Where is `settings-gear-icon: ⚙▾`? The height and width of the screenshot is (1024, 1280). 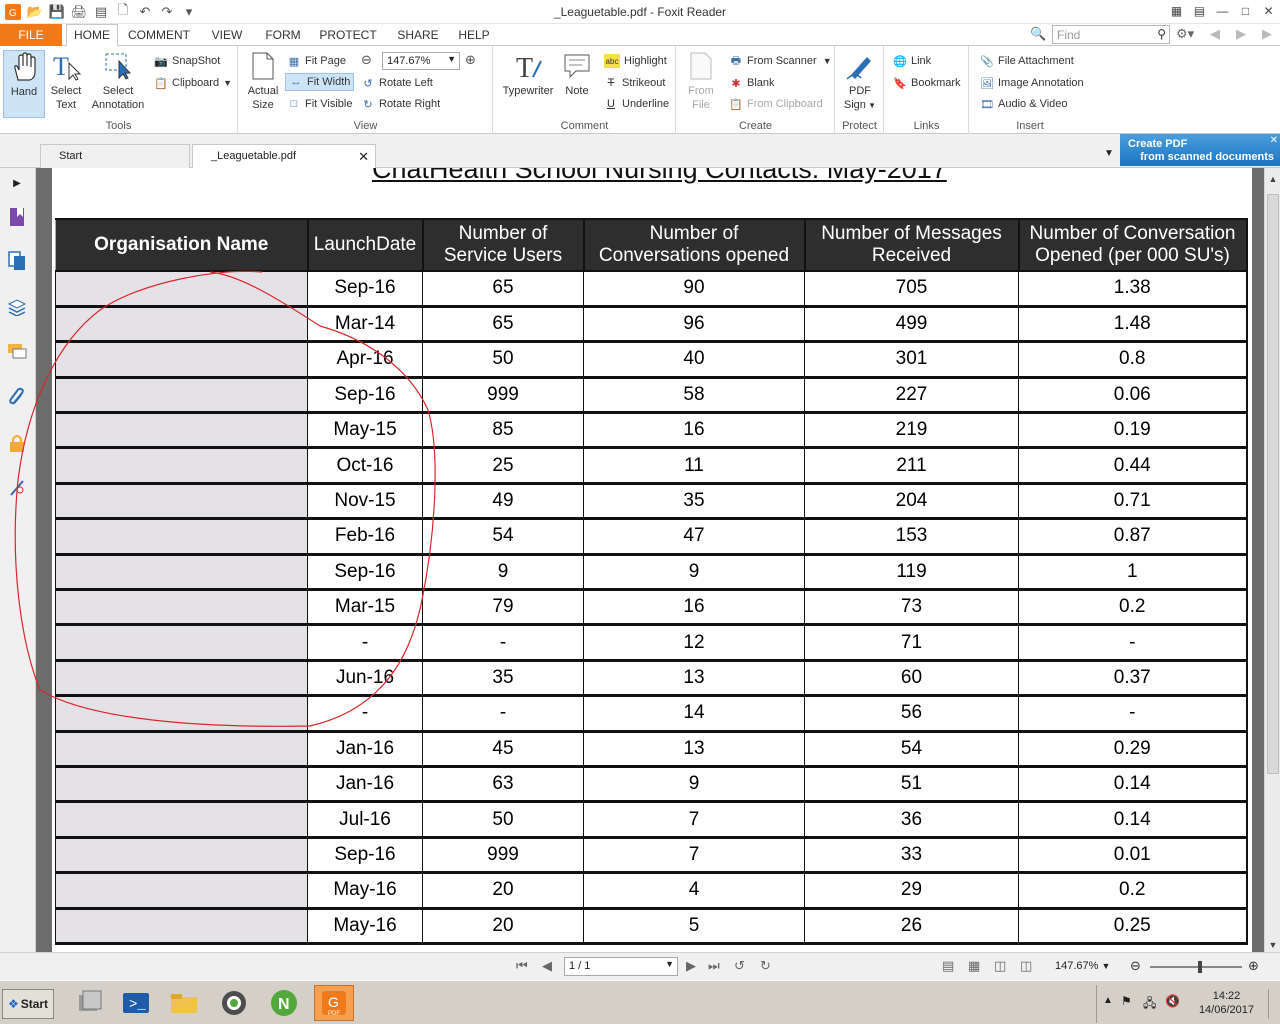 settings-gear-icon: ⚙▾ is located at coordinates (1185, 34).